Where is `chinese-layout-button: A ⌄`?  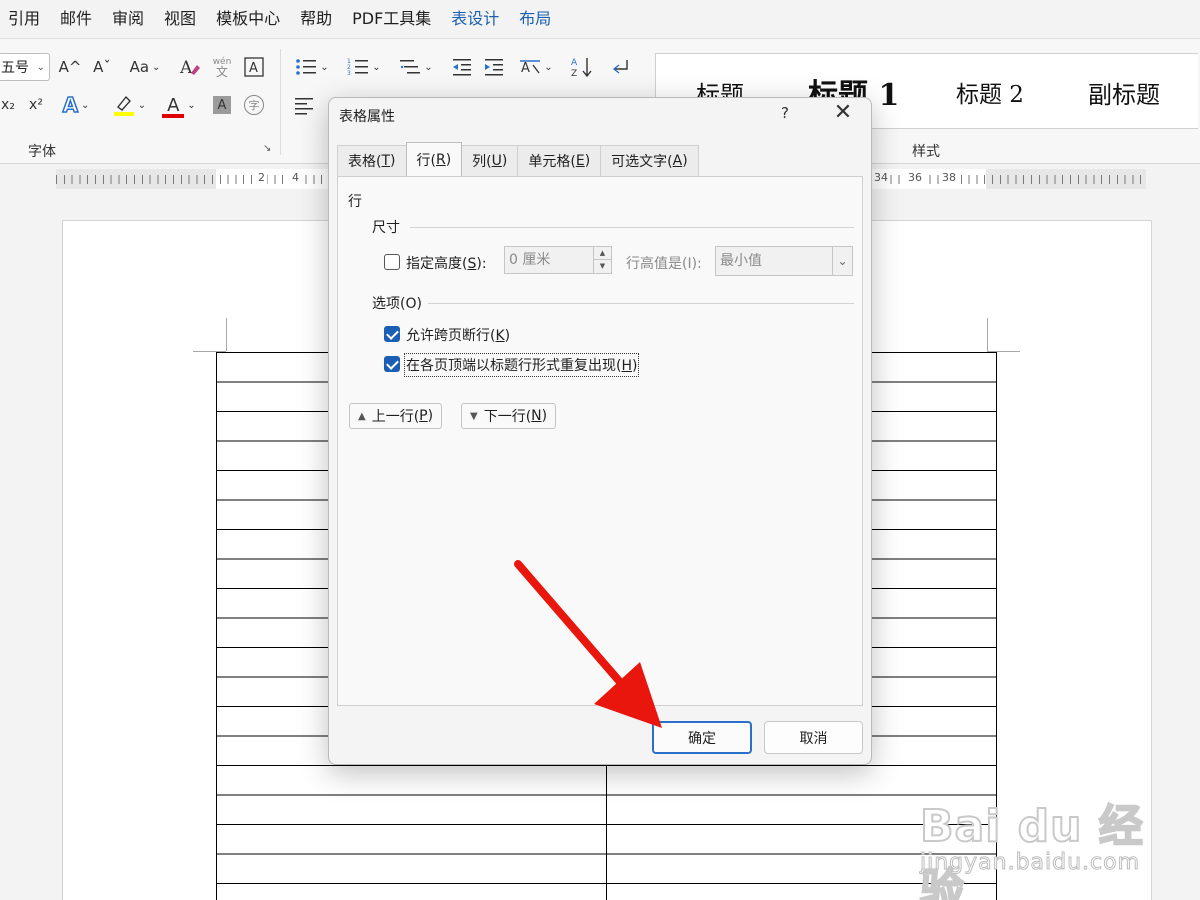
chinese-layout-button: A ⌄ is located at coordinates (536, 67).